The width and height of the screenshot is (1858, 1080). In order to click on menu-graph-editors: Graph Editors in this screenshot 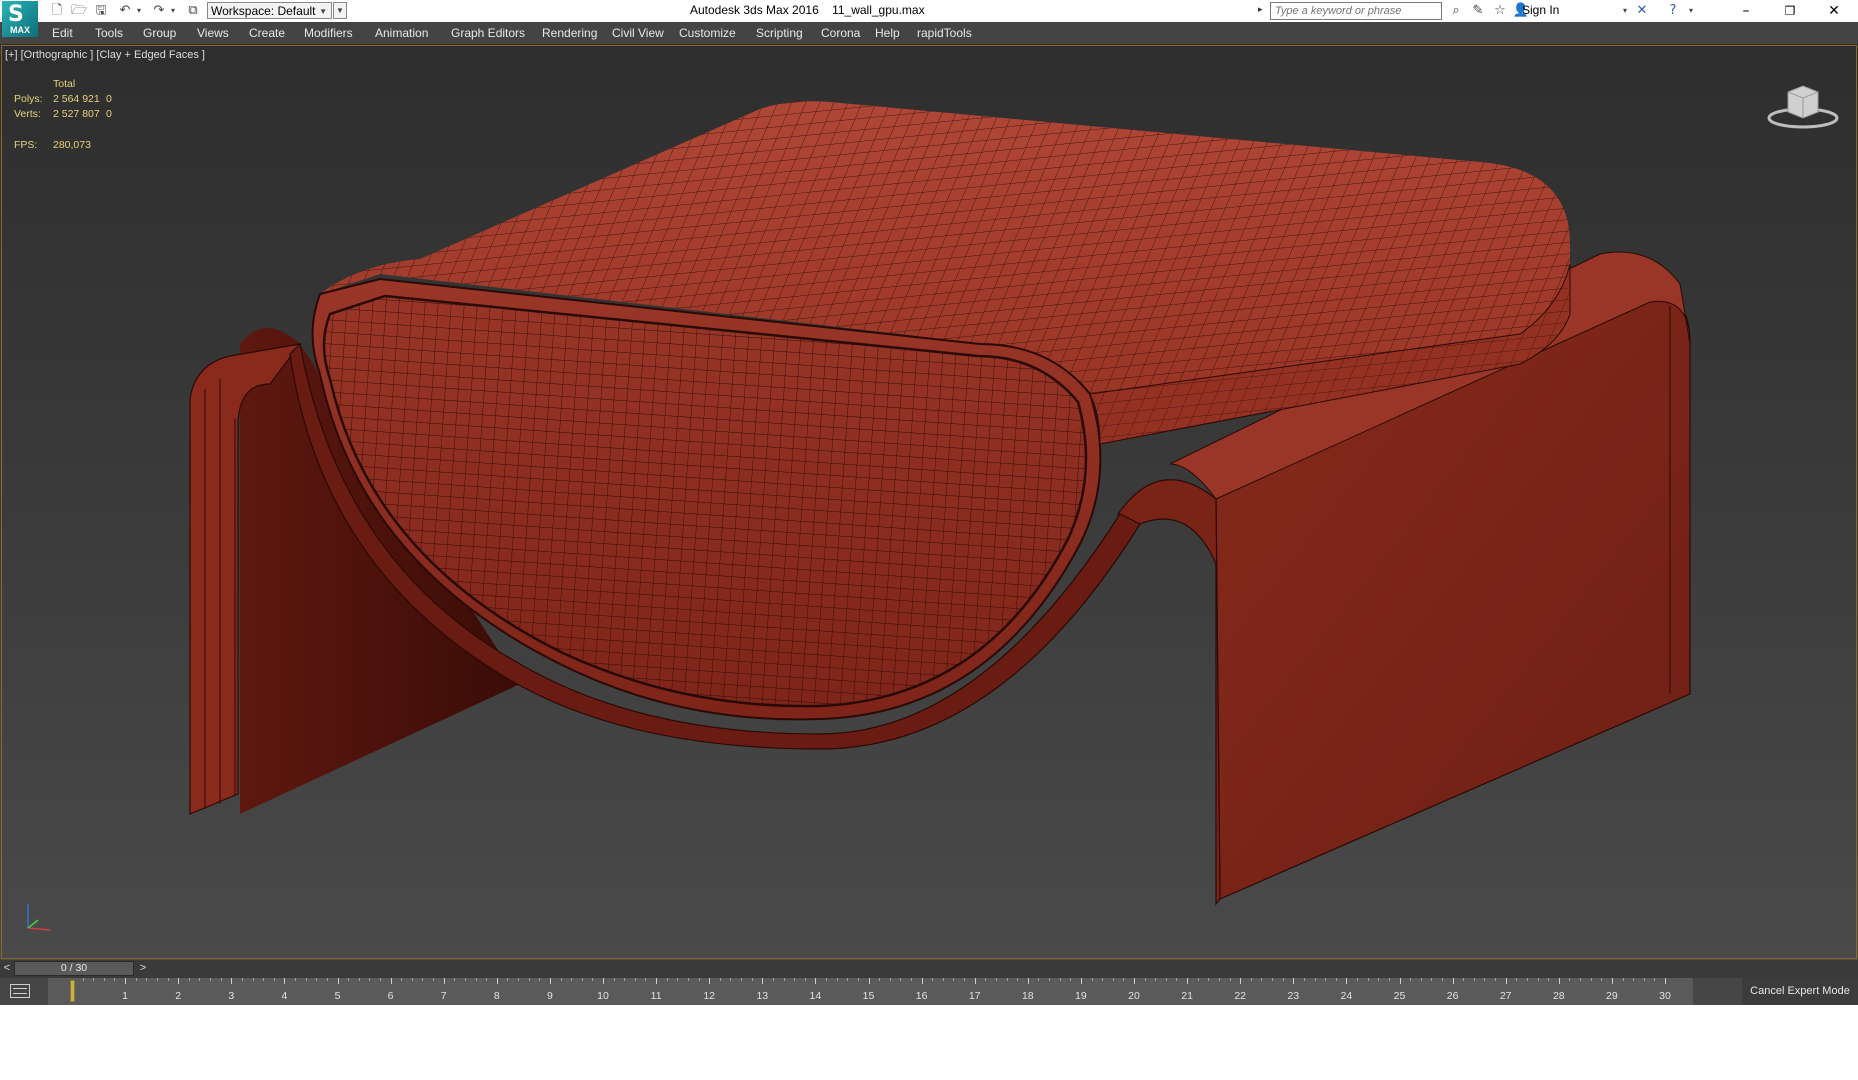, I will do `click(488, 33)`.